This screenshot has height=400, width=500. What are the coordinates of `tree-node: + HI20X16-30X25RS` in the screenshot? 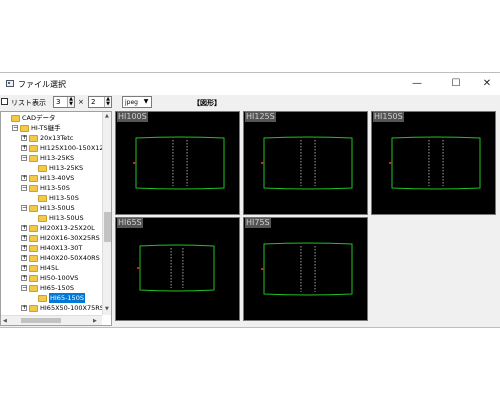 It's located at (51, 238).